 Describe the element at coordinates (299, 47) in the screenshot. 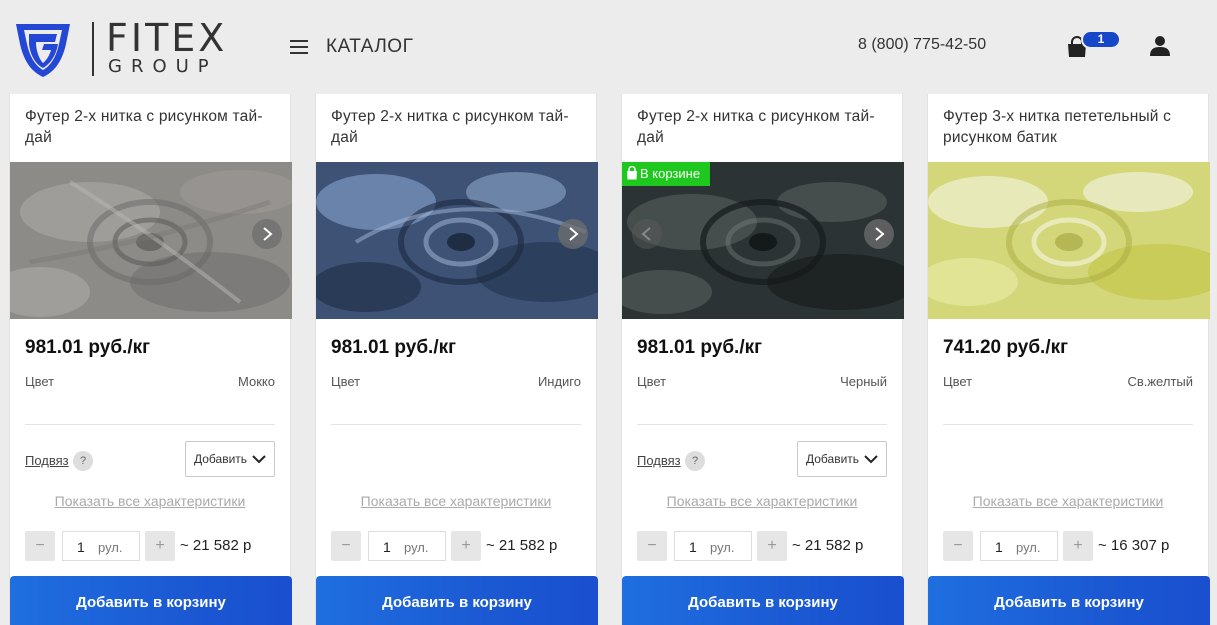

I see `hamburger-menu-icon` at that location.